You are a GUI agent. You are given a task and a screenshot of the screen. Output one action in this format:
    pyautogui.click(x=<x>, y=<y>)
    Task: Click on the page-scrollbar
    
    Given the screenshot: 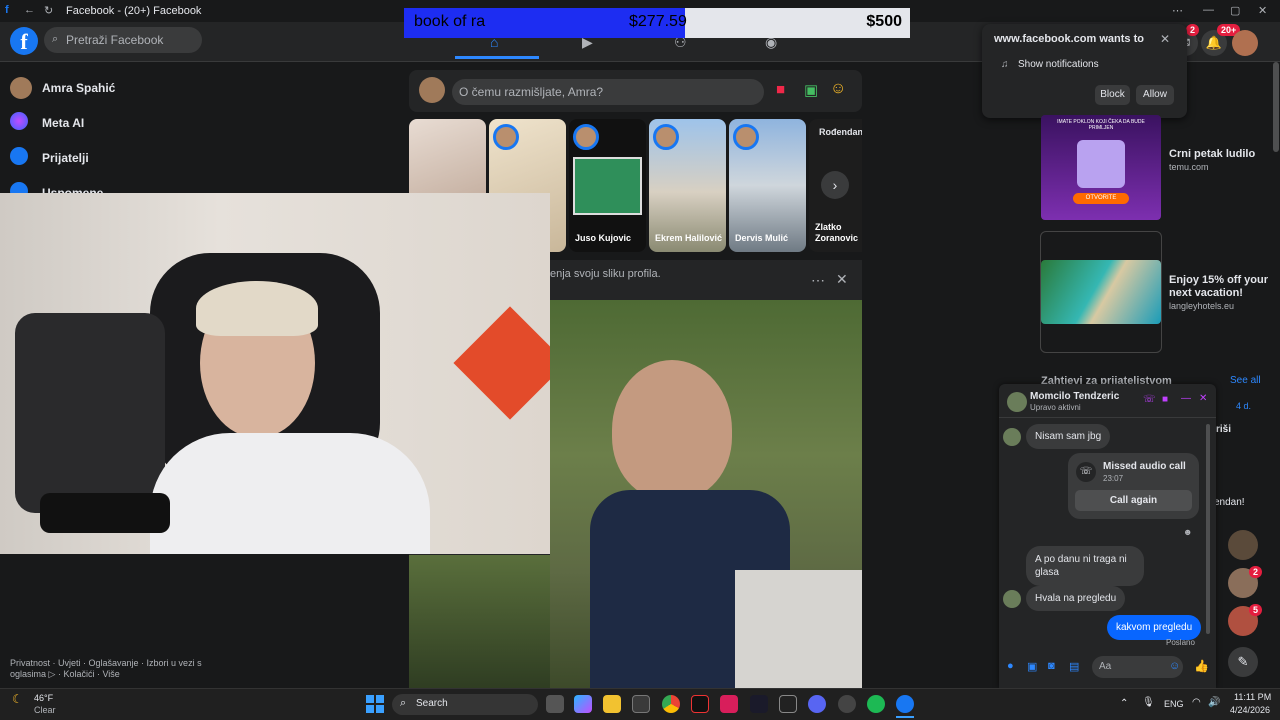 What is the action you would take?
    pyautogui.click(x=1276, y=107)
    